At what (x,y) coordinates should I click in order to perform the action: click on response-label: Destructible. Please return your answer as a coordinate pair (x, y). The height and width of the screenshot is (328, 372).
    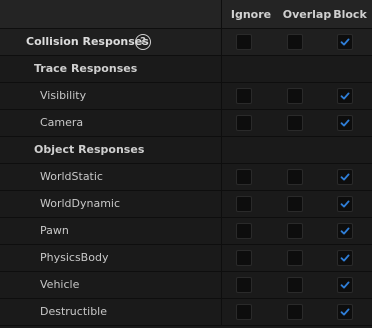
    Looking at the image, I should click on (73, 311).